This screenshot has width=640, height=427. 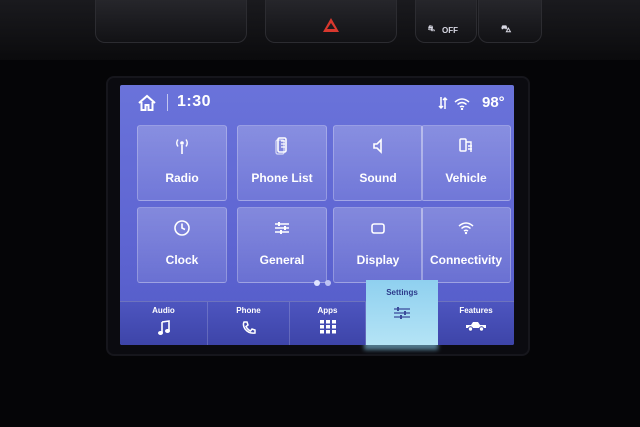 What do you see at coordinates (182, 229) in the screenshot?
I see `clock-icon` at bounding box center [182, 229].